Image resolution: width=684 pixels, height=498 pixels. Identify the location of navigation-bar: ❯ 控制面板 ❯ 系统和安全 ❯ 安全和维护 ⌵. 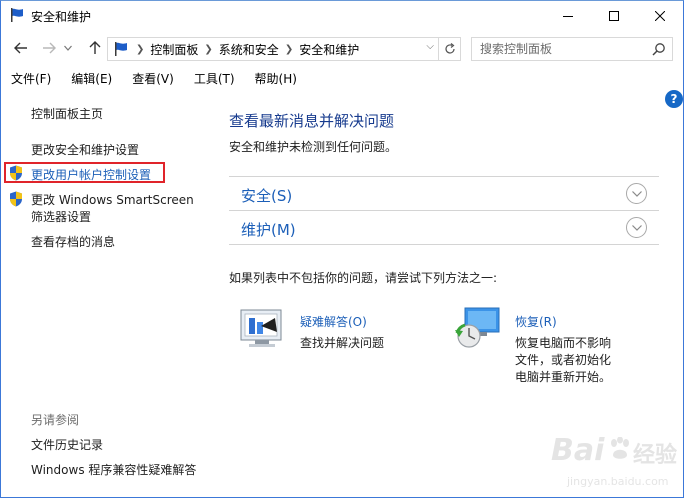
(342, 48).